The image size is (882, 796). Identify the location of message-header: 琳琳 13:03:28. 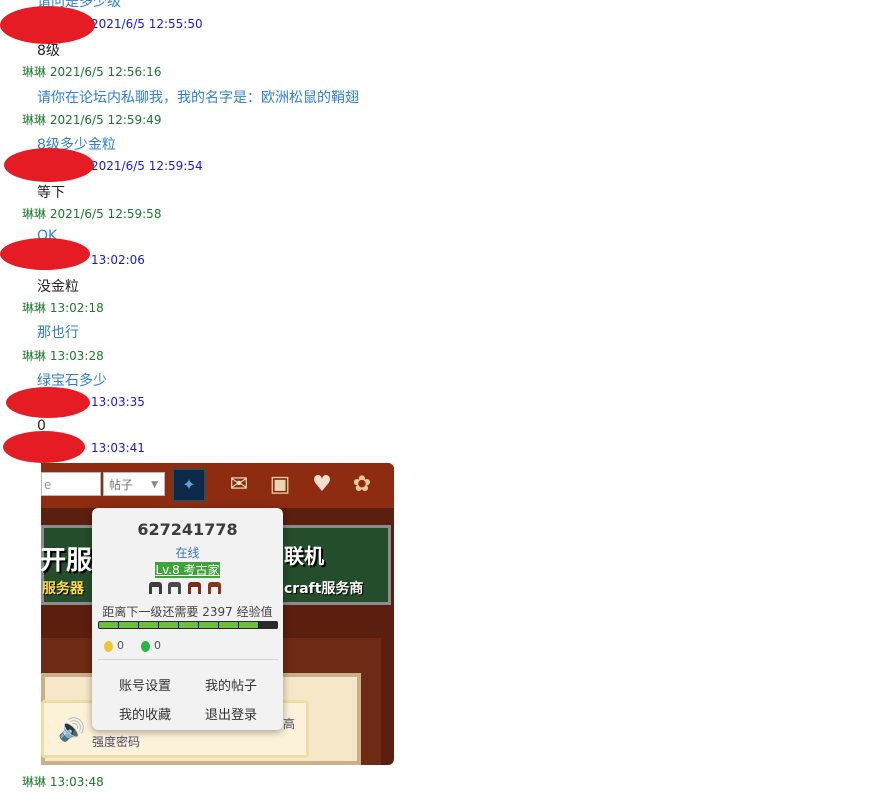
(63, 355).